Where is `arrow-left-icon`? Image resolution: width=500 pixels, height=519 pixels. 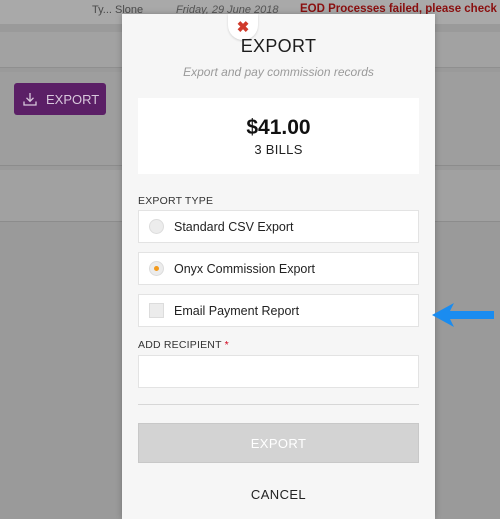 arrow-left-icon is located at coordinates (463, 315).